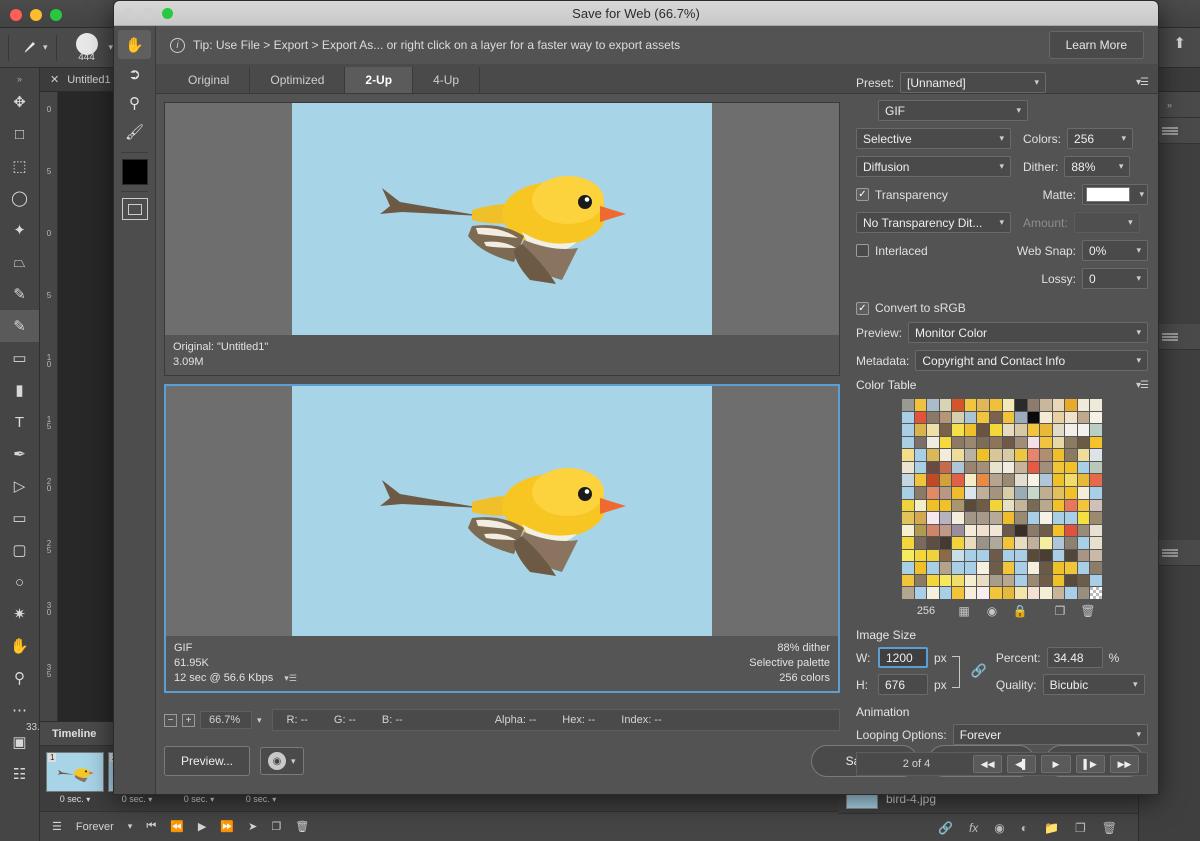 Image resolution: width=1200 pixels, height=841 pixels. Describe the element at coordinates (933, 166) in the screenshot. I see `dither-algorithm-select: Diffusion ▾` at that location.